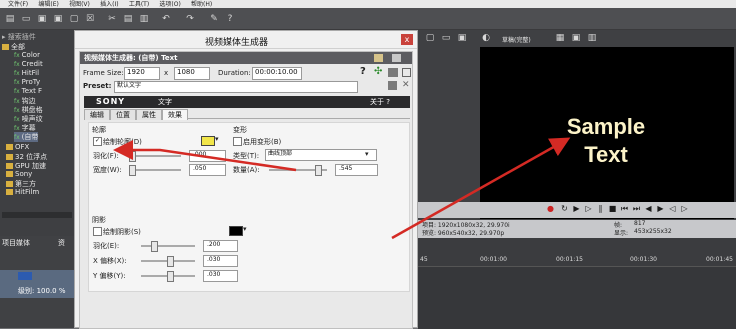  What do you see at coordinates (28, 91) in the screenshot?
I see `tree-item: fx Text F` at bounding box center [28, 91].